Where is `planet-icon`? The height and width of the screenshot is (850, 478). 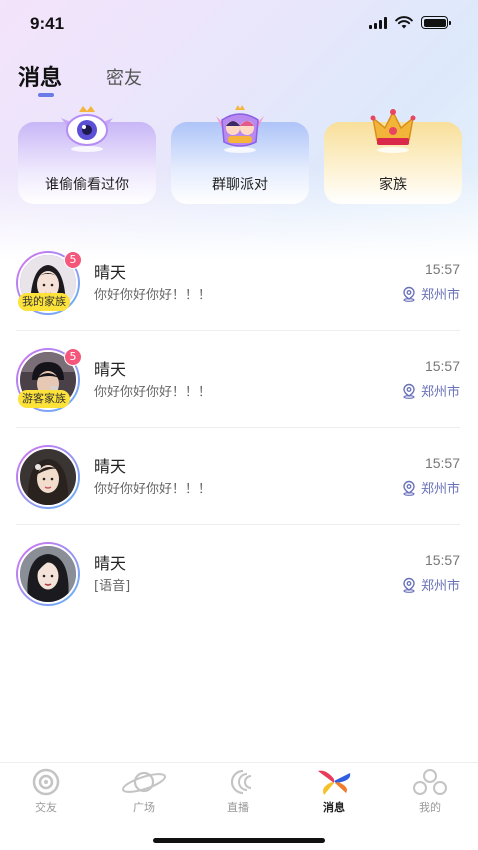
planet-icon is located at coordinates (144, 782).